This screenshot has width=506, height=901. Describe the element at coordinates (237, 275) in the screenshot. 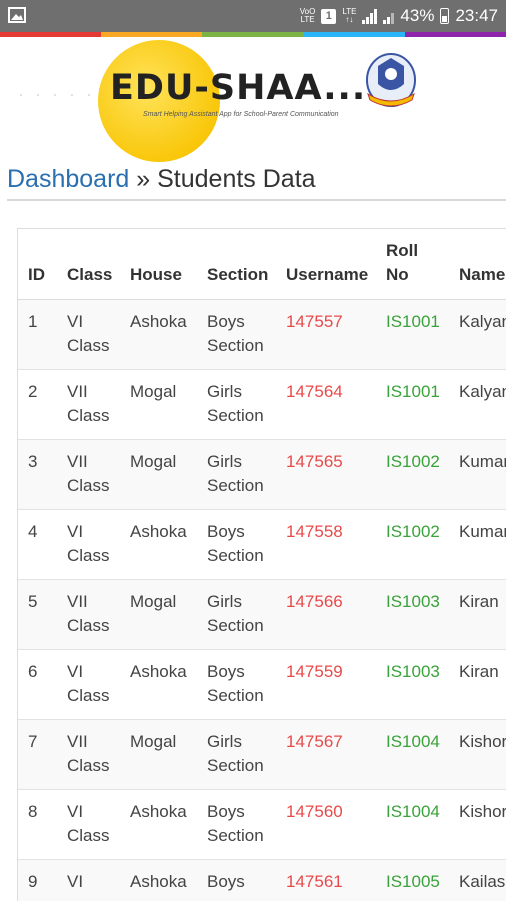

I see `header-section: Section` at that location.